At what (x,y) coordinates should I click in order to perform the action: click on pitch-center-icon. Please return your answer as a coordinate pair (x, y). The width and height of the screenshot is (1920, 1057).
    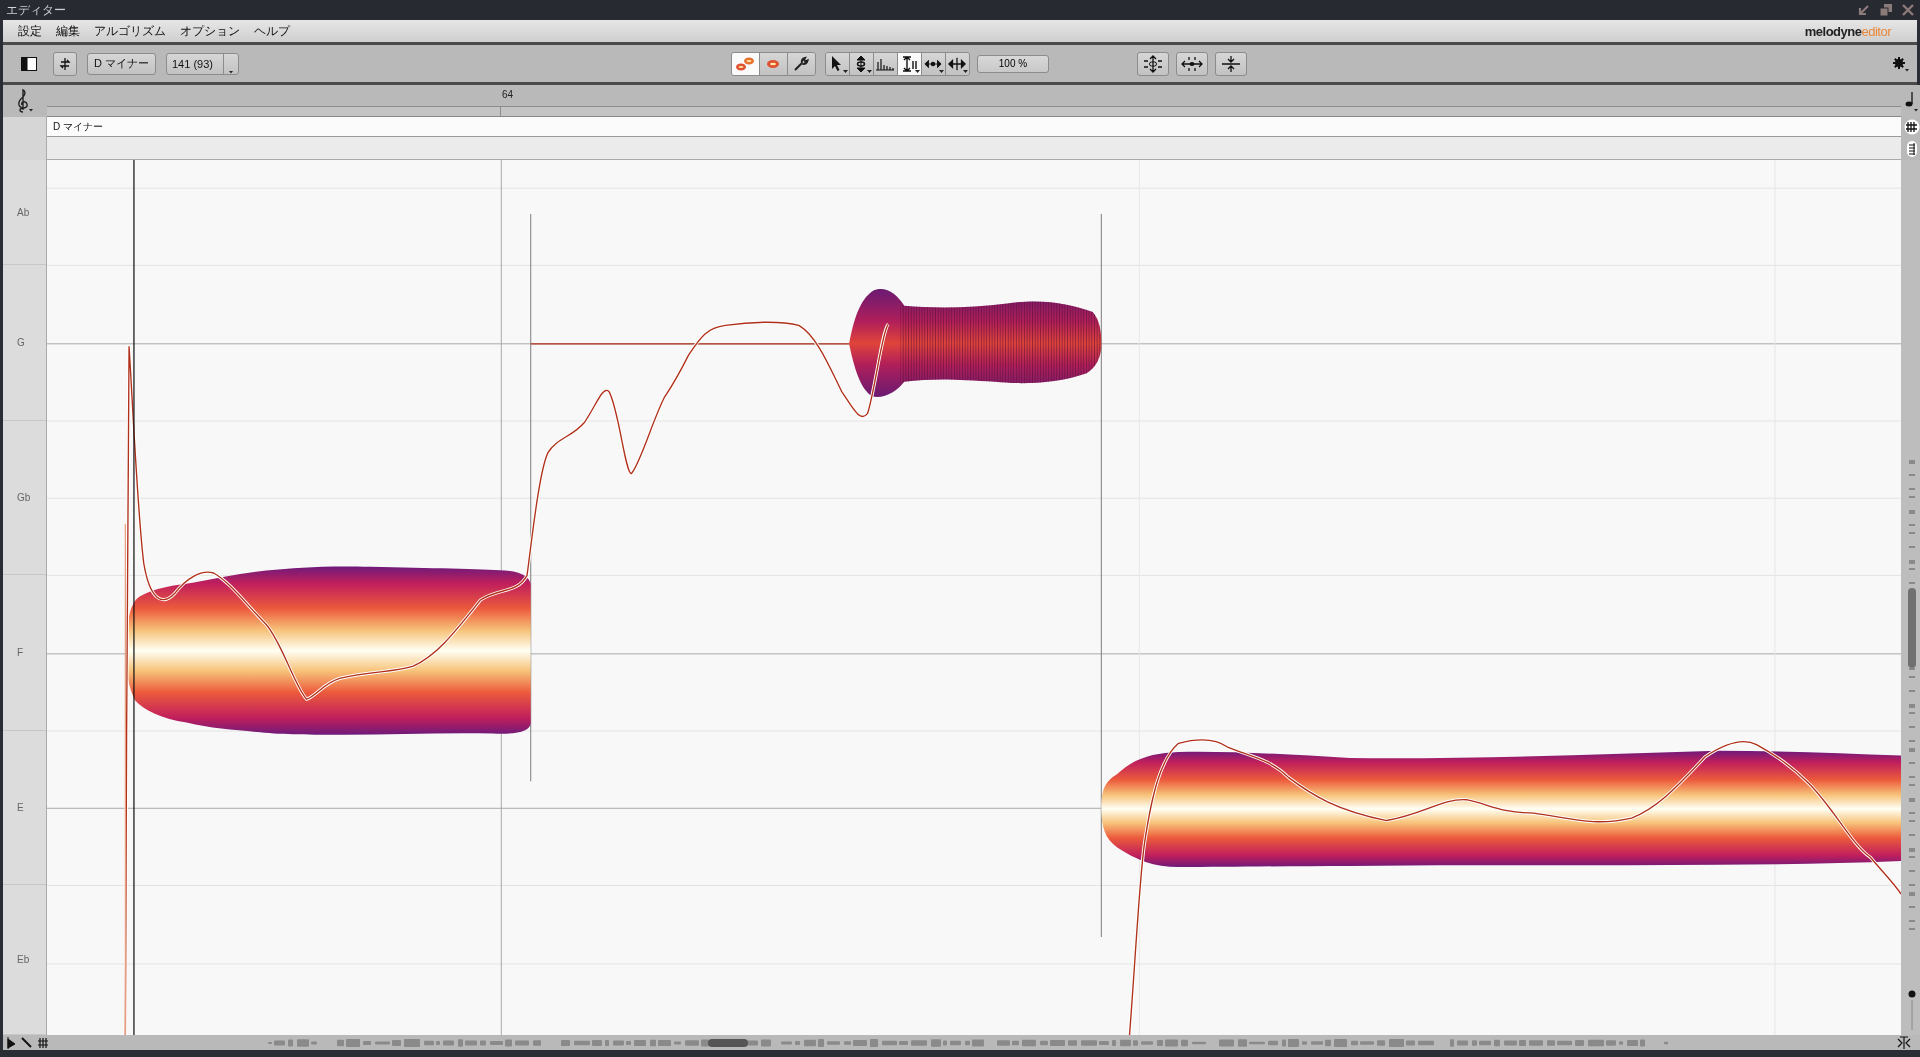
    Looking at the image, I should click on (1153, 63).